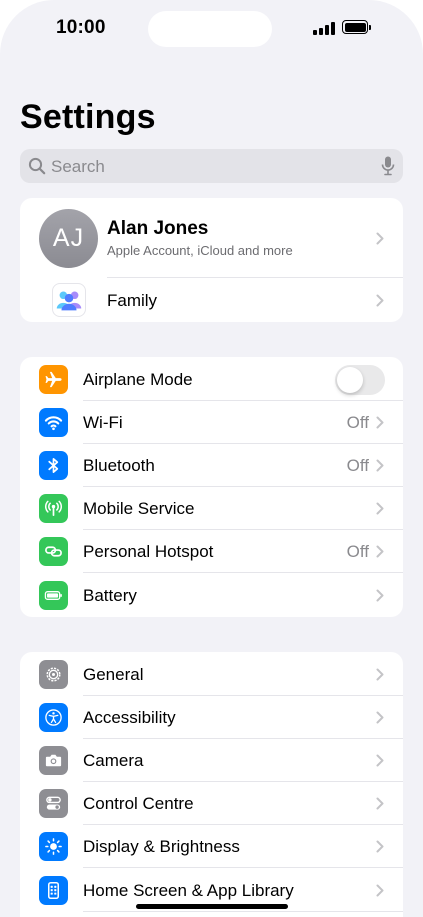 This screenshot has width=423, height=917. Describe the element at coordinates (53, 717) in the screenshot. I see `accessibility-icon` at that location.